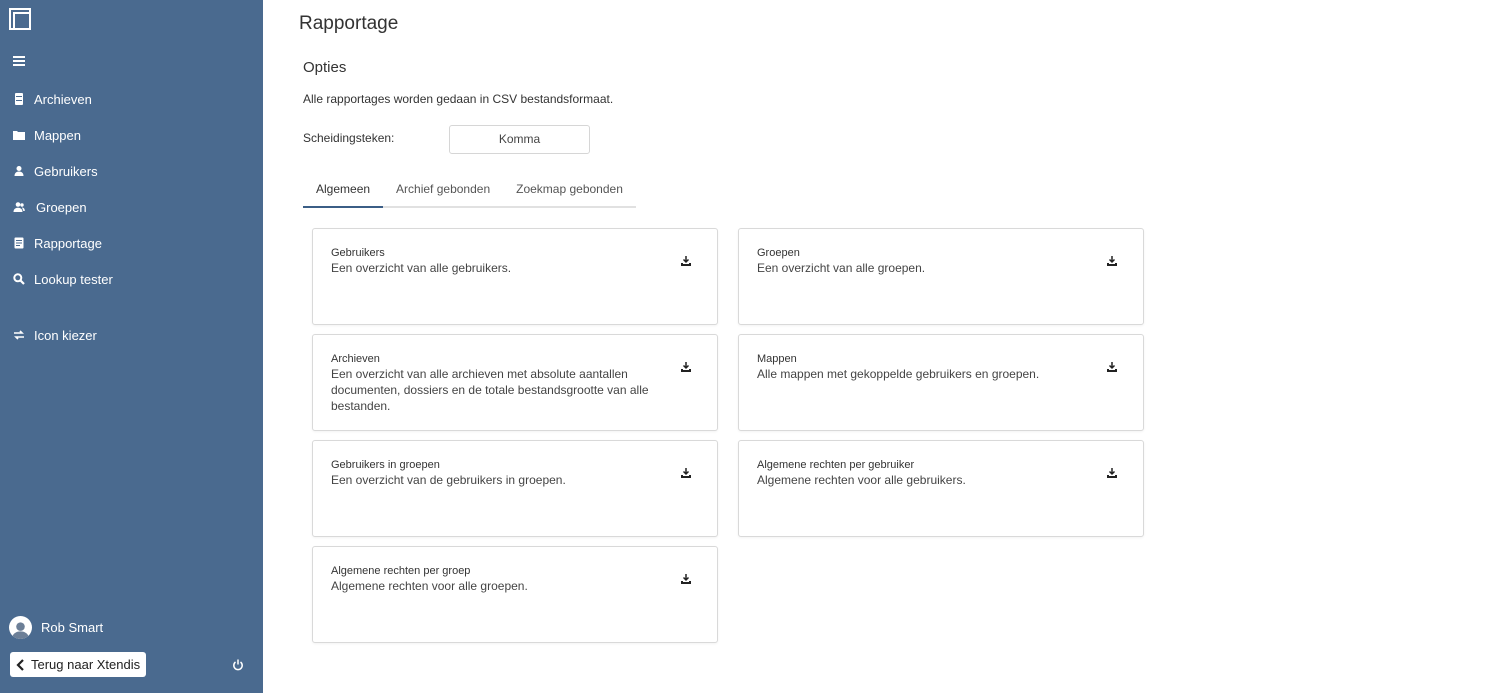  Describe the element at coordinates (778, 253) in the screenshot. I see `card-title: Groepen` at that location.